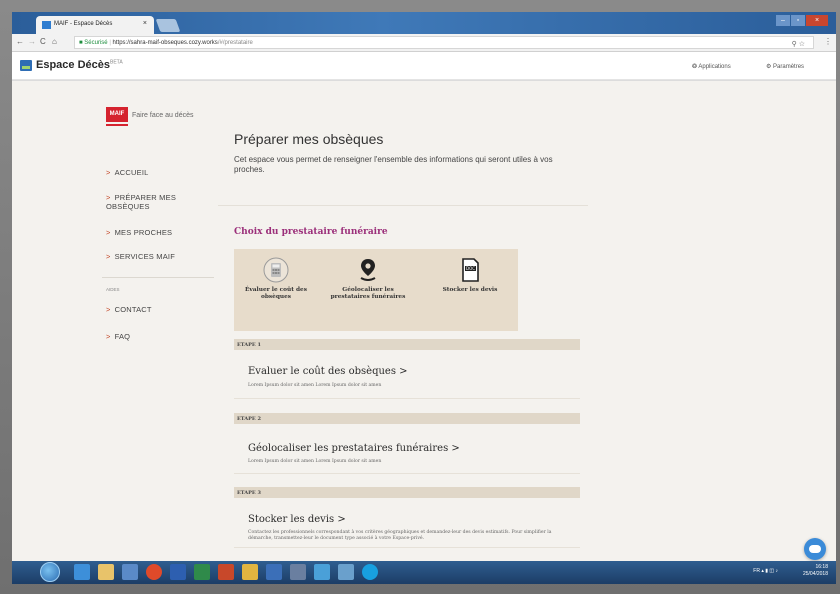  Describe the element at coordinates (130, 572) in the screenshot. I see `media-icon` at that location.